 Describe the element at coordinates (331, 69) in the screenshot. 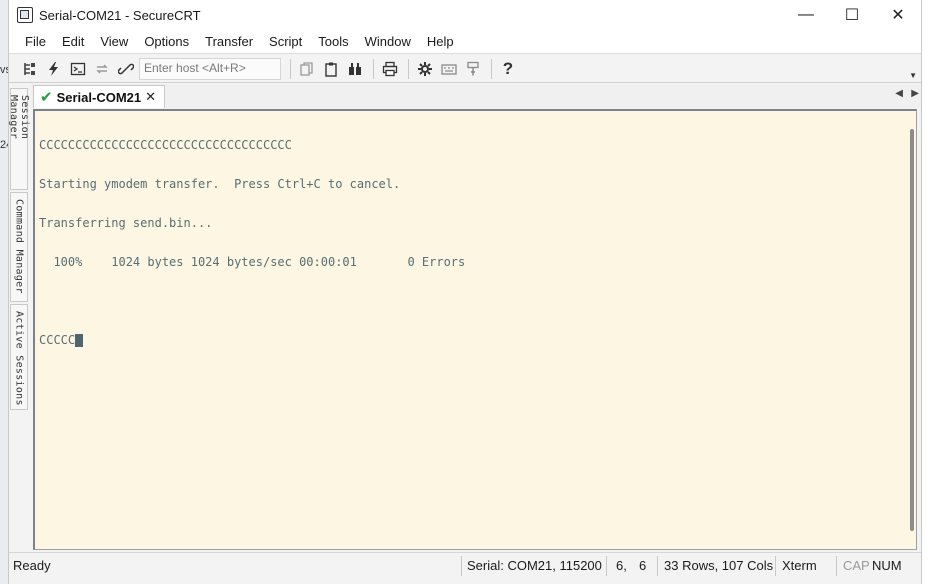

I see `paste-icon` at that location.